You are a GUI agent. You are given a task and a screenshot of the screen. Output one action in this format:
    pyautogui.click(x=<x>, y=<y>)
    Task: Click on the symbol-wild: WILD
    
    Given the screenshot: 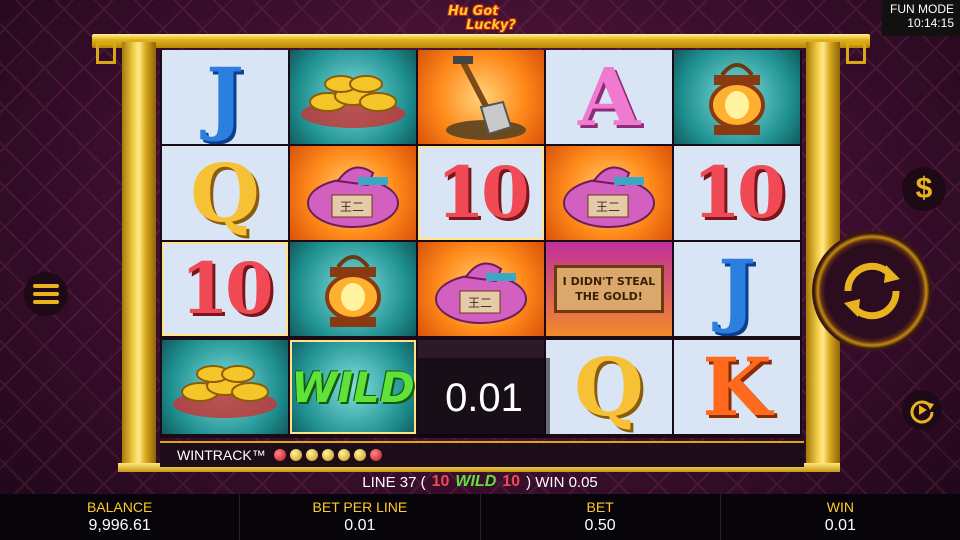 What is the action you would take?
    pyautogui.click(x=353, y=387)
    